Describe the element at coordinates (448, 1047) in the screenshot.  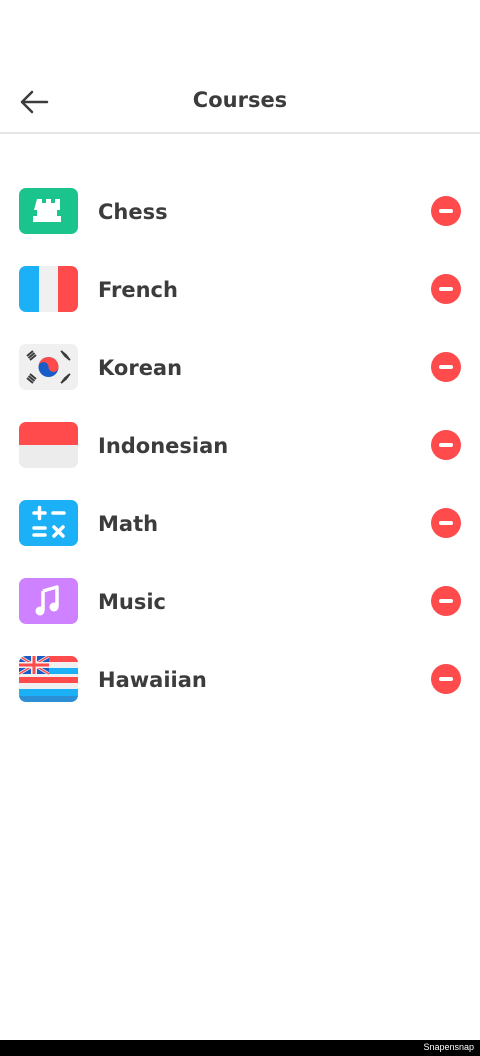
I see `watermark: Snapensnap` at that location.